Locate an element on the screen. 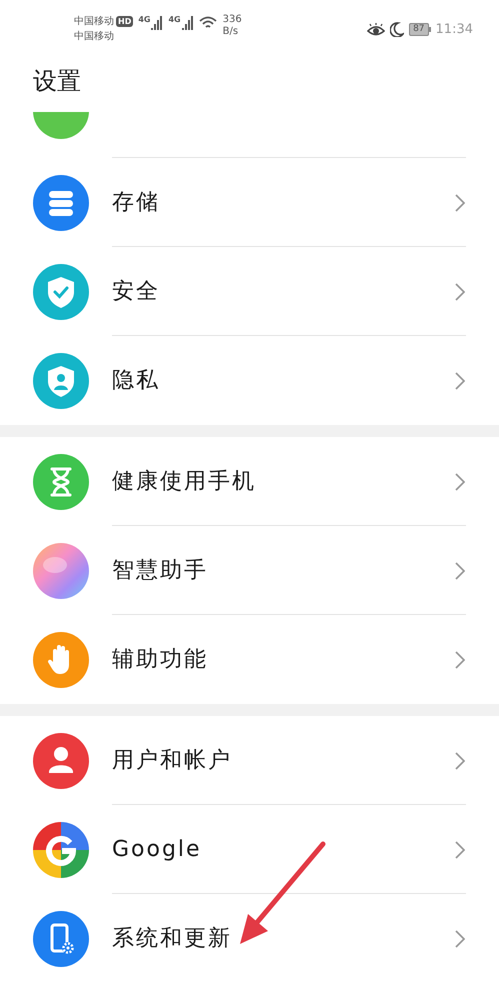  phone-gear-icon is located at coordinates (61, 938).